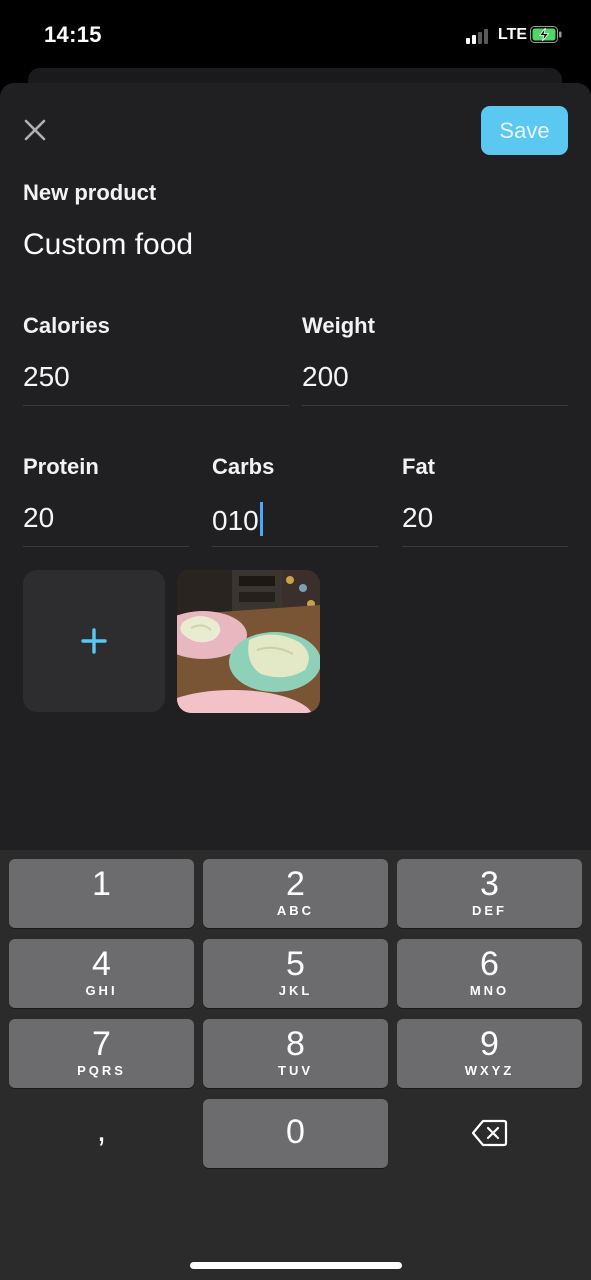  What do you see at coordinates (485, 546) in the screenshot?
I see `fat-divider` at bounding box center [485, 546].